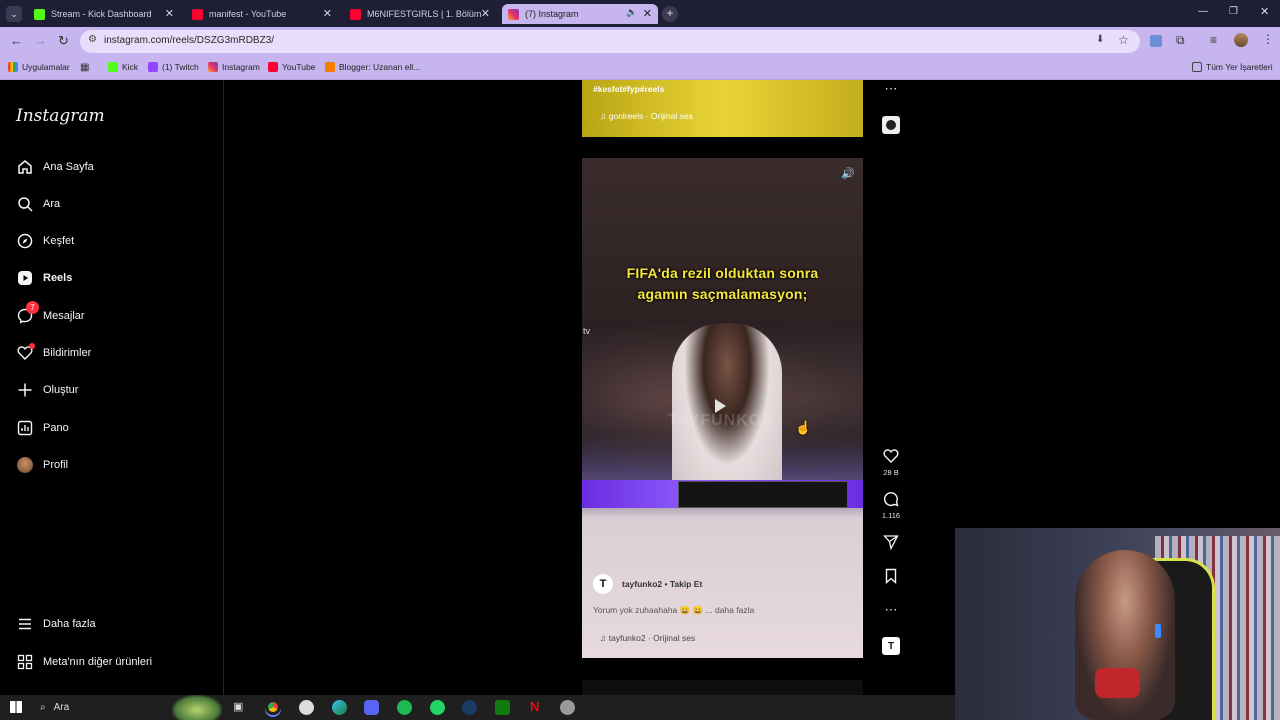 The image size is (1280, 720). Describe the element at coordinates (273, 707) in the screenshot. I see `chrome-icon` at that location.